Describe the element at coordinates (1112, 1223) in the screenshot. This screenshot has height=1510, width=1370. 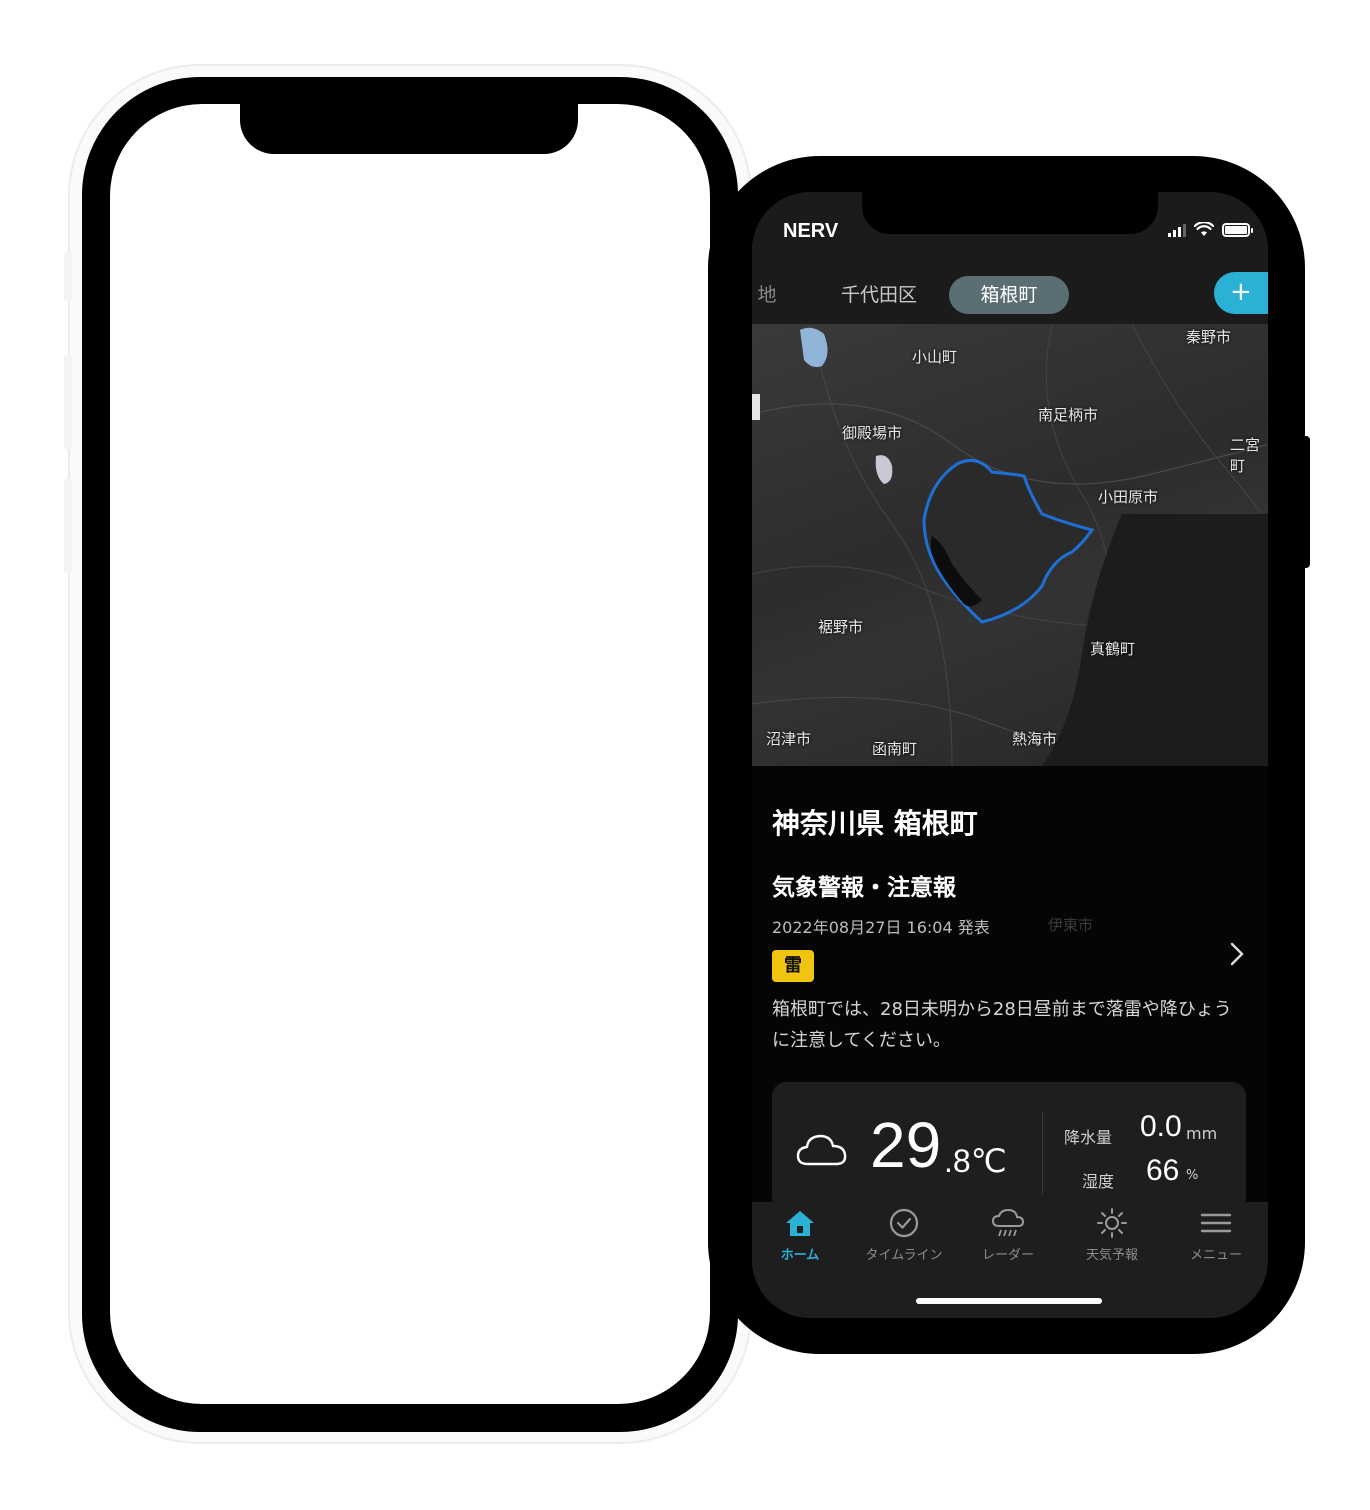
I see `sun-icon` at that location.